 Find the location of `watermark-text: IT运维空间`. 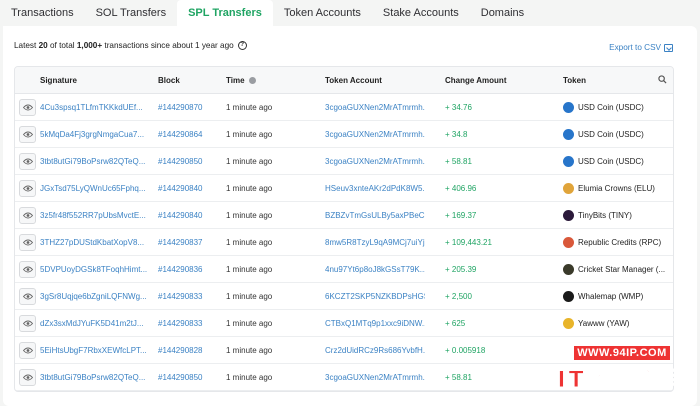

watermark-text: IT运维空间 is located at coordinates (622, 381).